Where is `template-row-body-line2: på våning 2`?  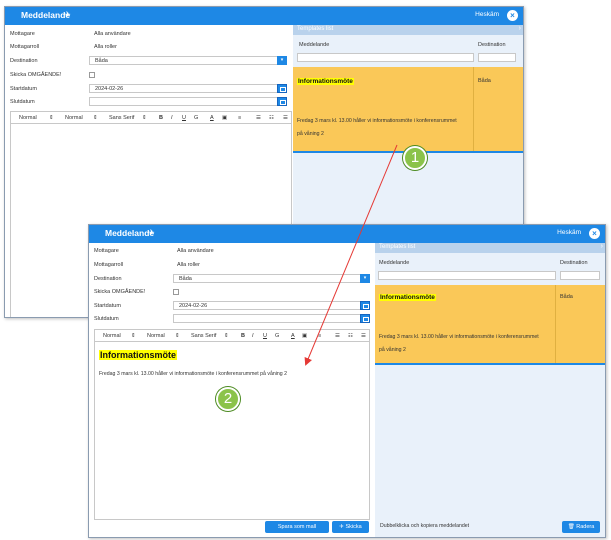 template-row-body-line2: på våning 2 is located at coordinates (310, 134).